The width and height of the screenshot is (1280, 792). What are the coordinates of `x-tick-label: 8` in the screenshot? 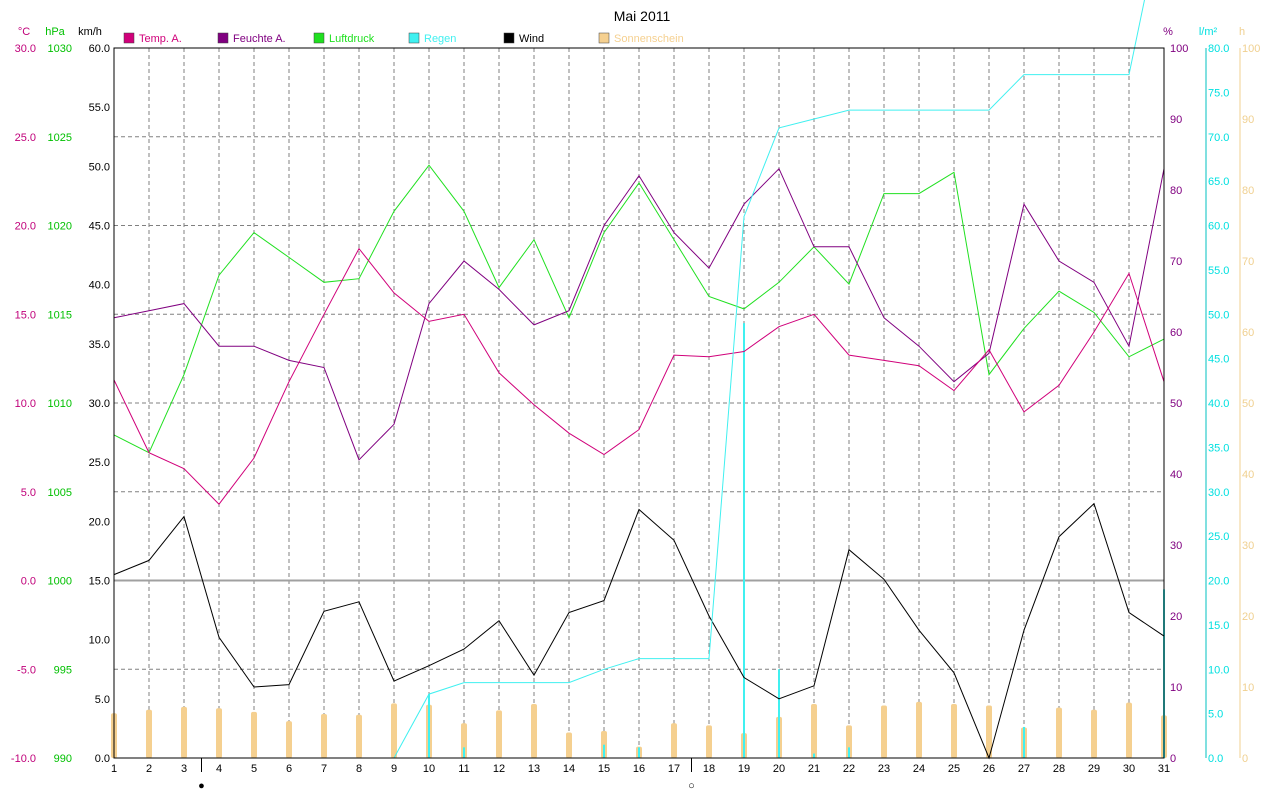 It's located at (359, 769).